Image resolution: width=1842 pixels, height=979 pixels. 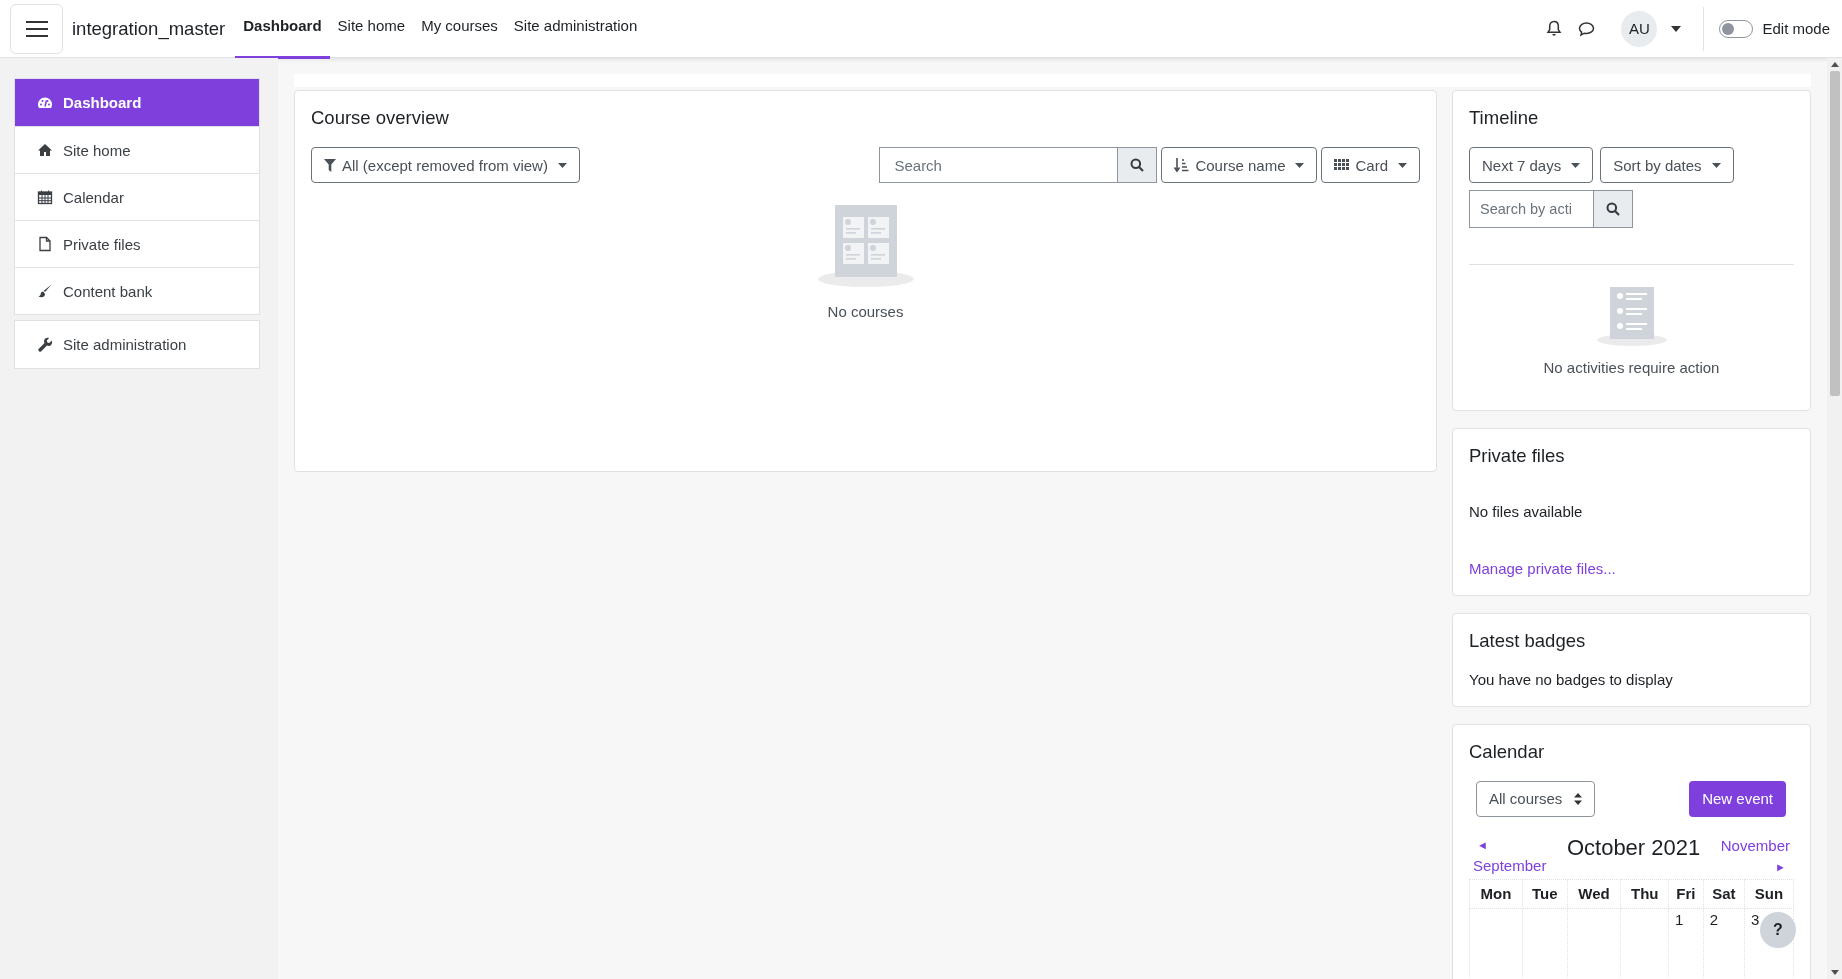 I want to click on calendar-icon, so click(x=45, y=197).